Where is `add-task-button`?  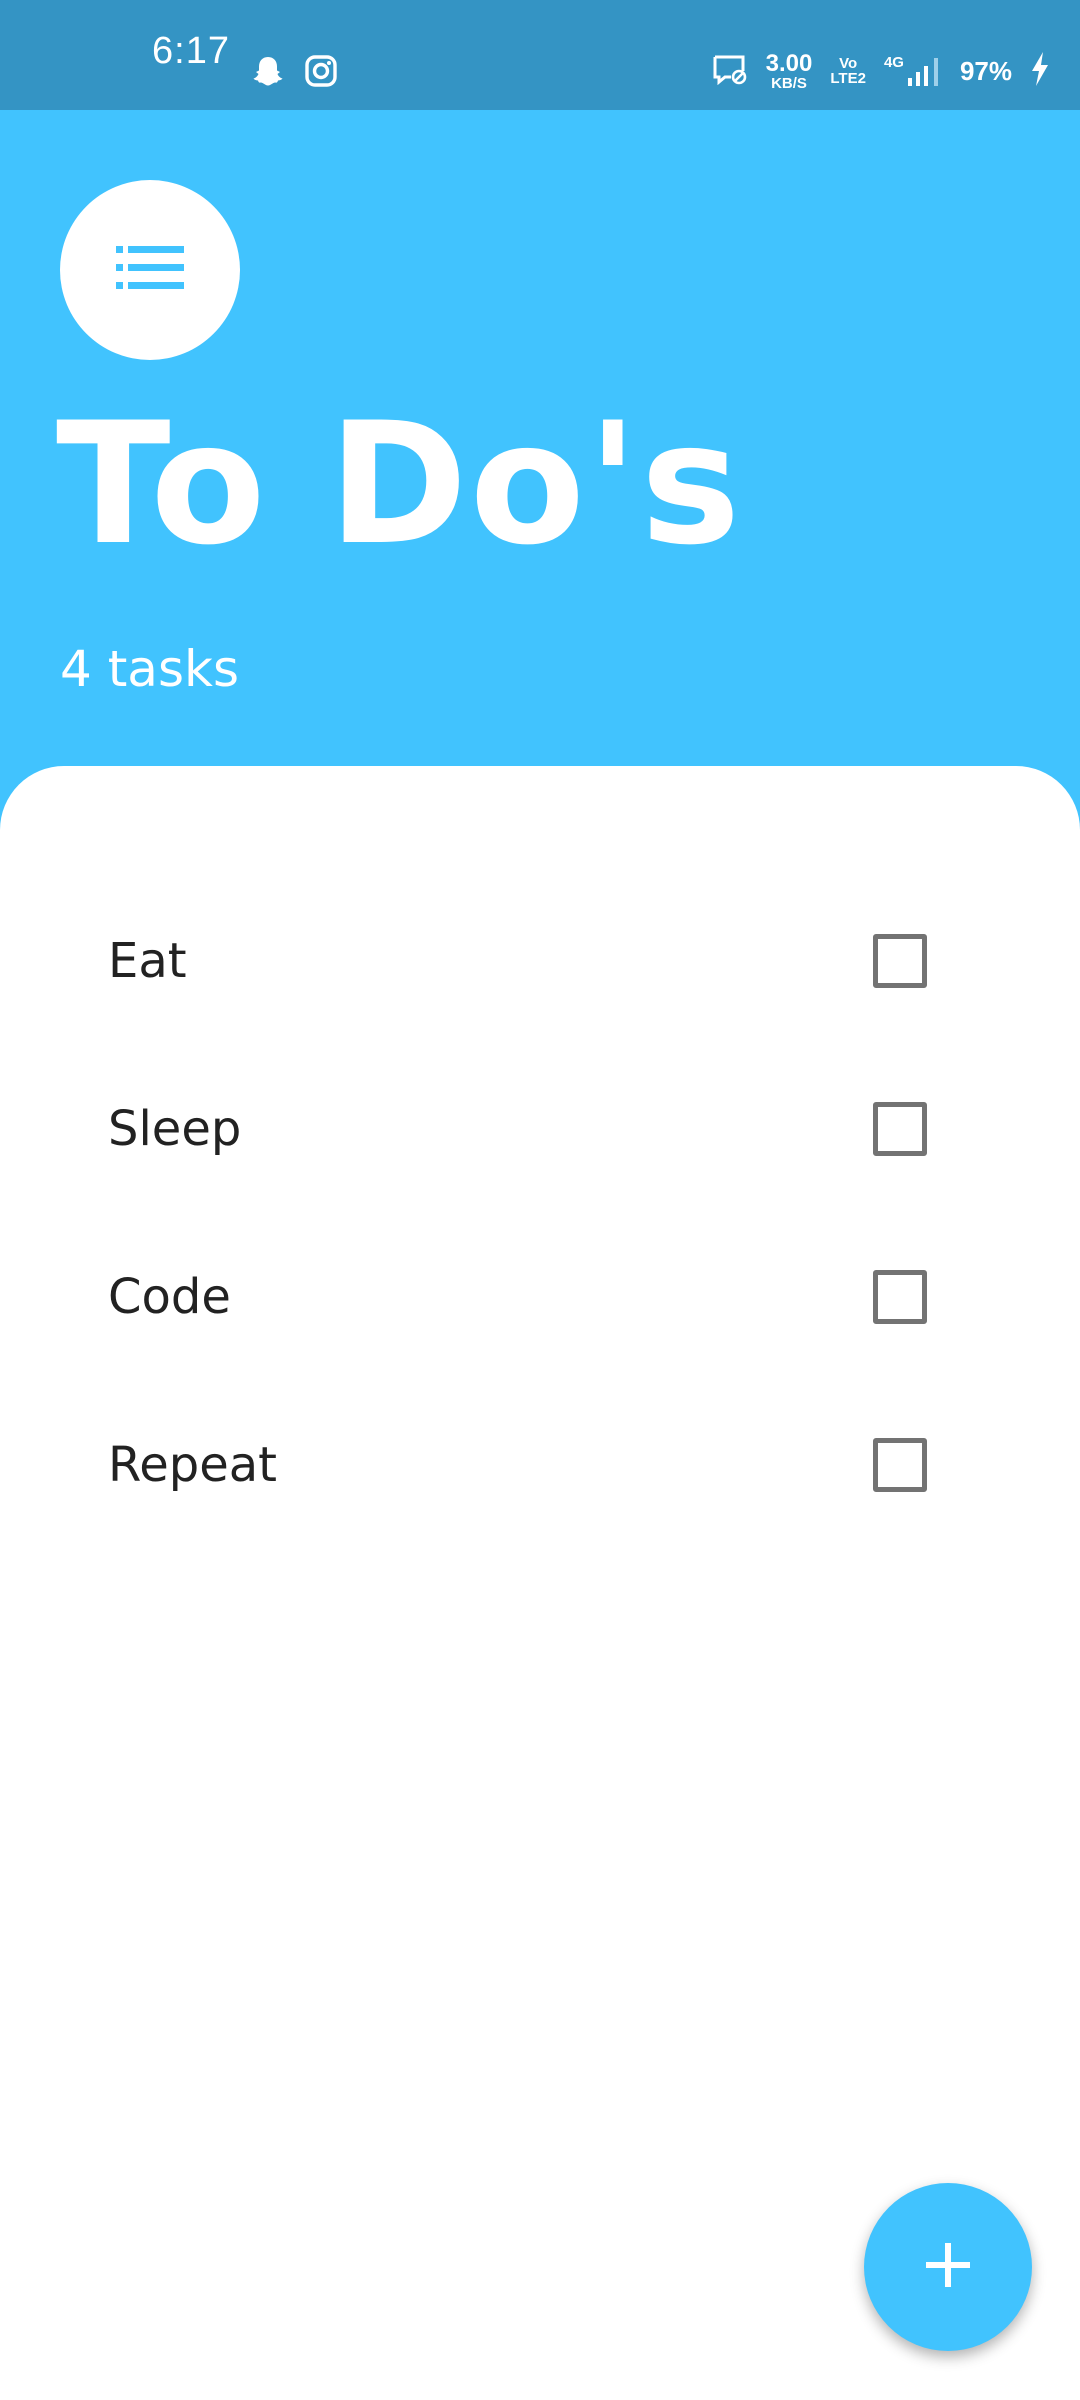
add-task-button is located at coordinates (948, 2267).